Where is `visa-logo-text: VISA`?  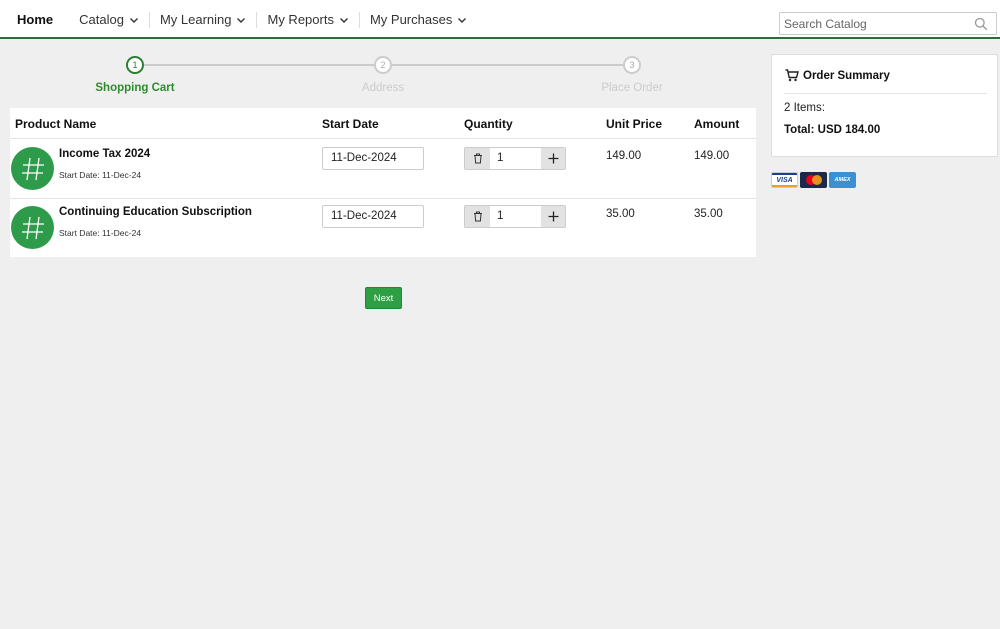
visa-logo-text: VISA is located at coordinates (784, 180).